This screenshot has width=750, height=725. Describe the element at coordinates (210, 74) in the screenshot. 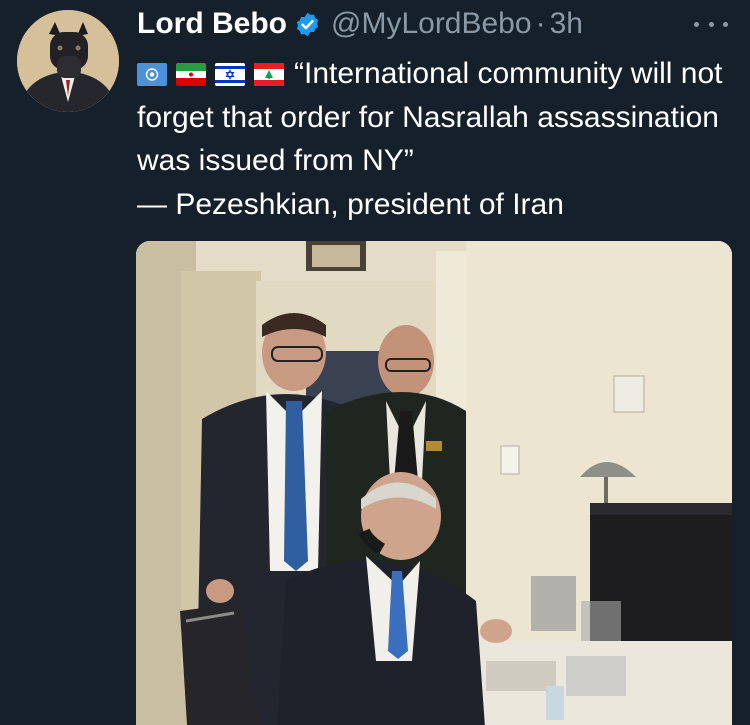

I see `flag-emoji-group` at that location.